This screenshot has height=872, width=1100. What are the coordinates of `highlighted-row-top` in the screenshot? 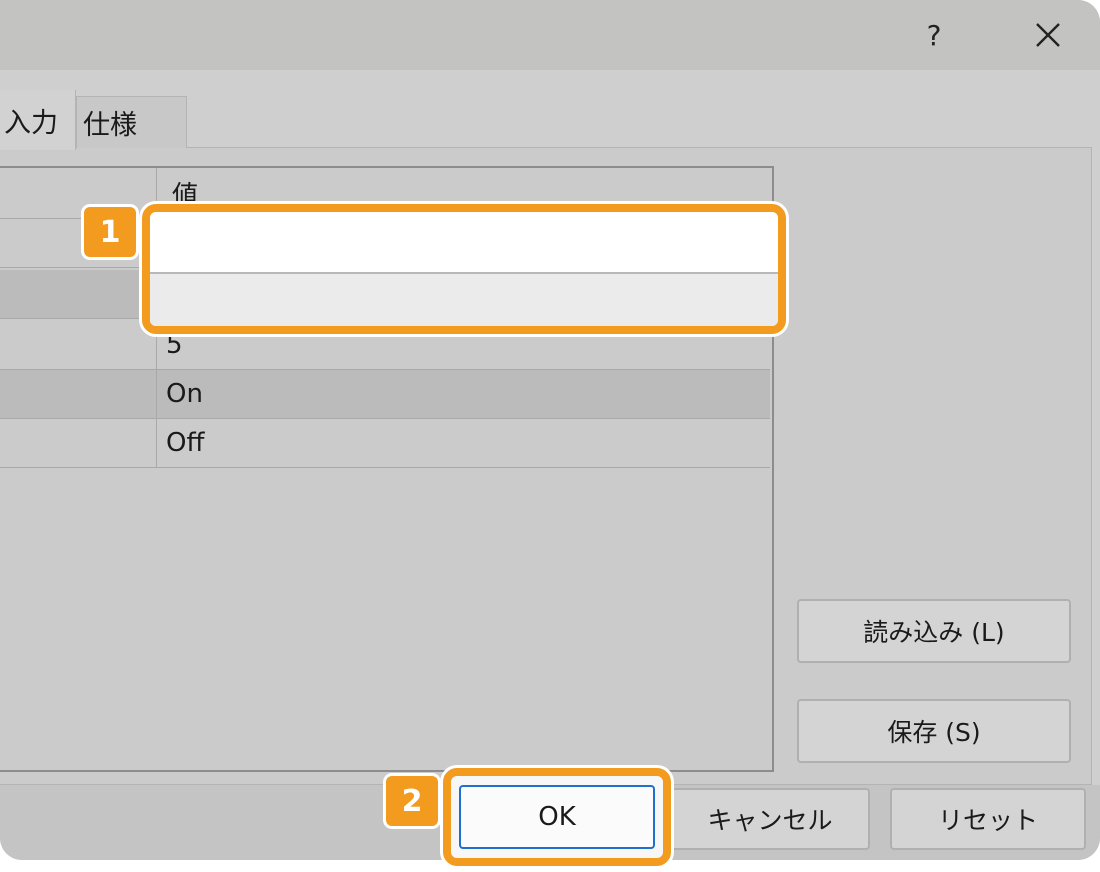 It's located at (464, 243).